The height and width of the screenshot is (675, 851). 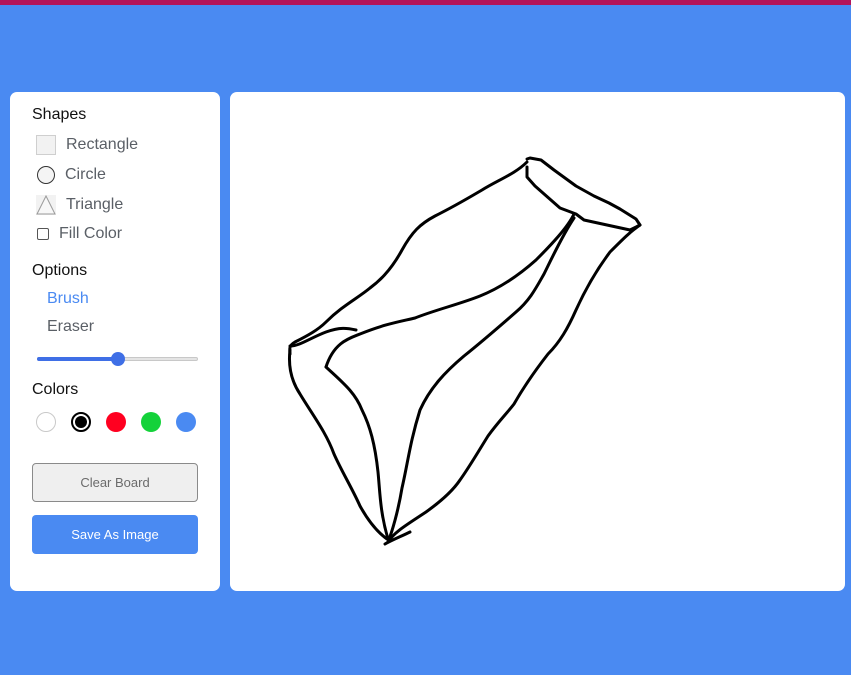 I want to click on shapes-title: Shapes, so click(x=59, y=114).